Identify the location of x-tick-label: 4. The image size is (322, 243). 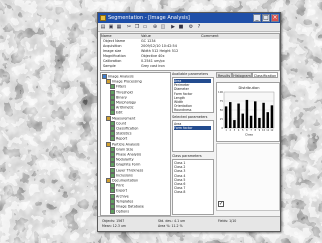
(239, 130).